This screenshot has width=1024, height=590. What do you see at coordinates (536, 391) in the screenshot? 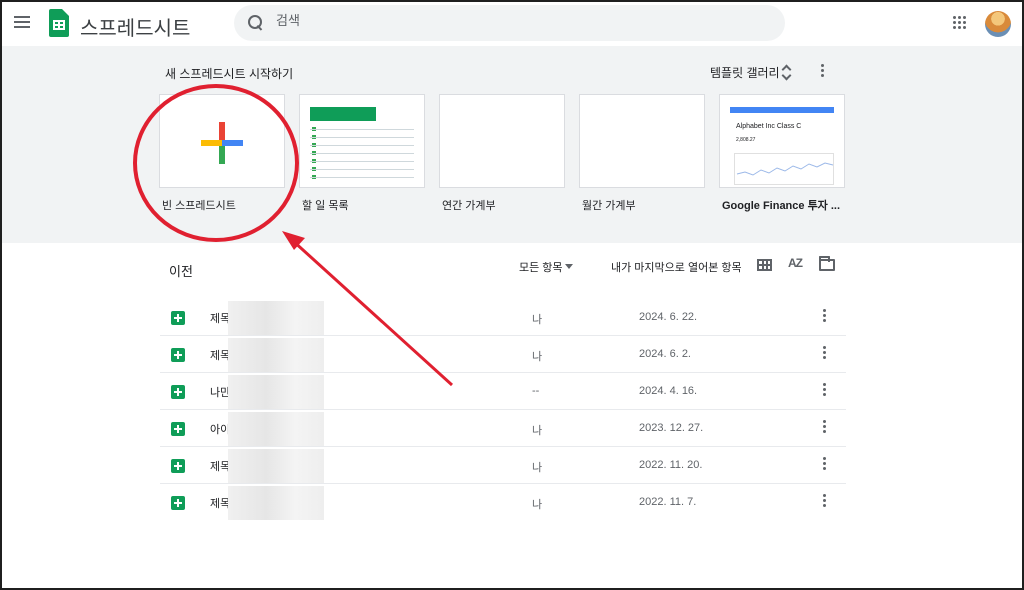
I see `file-owner: --` at bounding box center [536, 391].